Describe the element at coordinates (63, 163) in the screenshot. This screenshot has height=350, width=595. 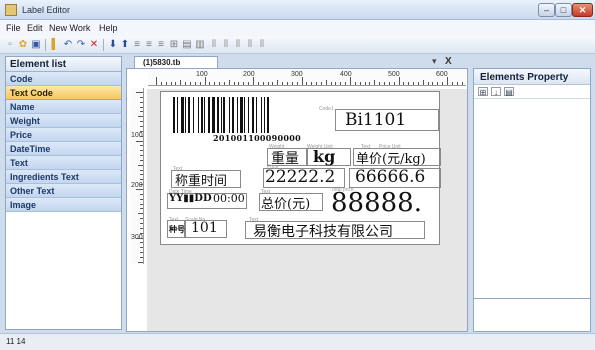
I see `element-item-text: Text` at that location.